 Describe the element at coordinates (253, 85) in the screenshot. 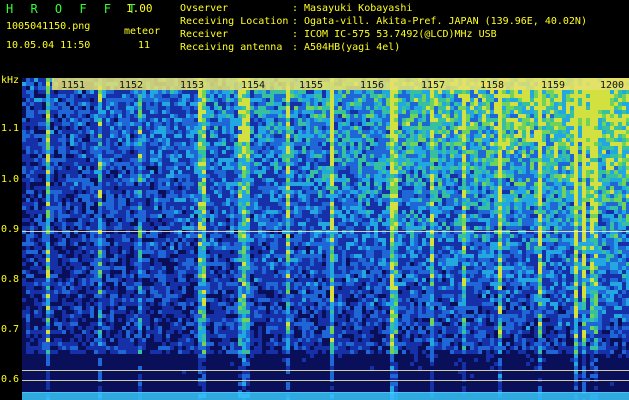

I see `time-tick-label: 1154` at that location.